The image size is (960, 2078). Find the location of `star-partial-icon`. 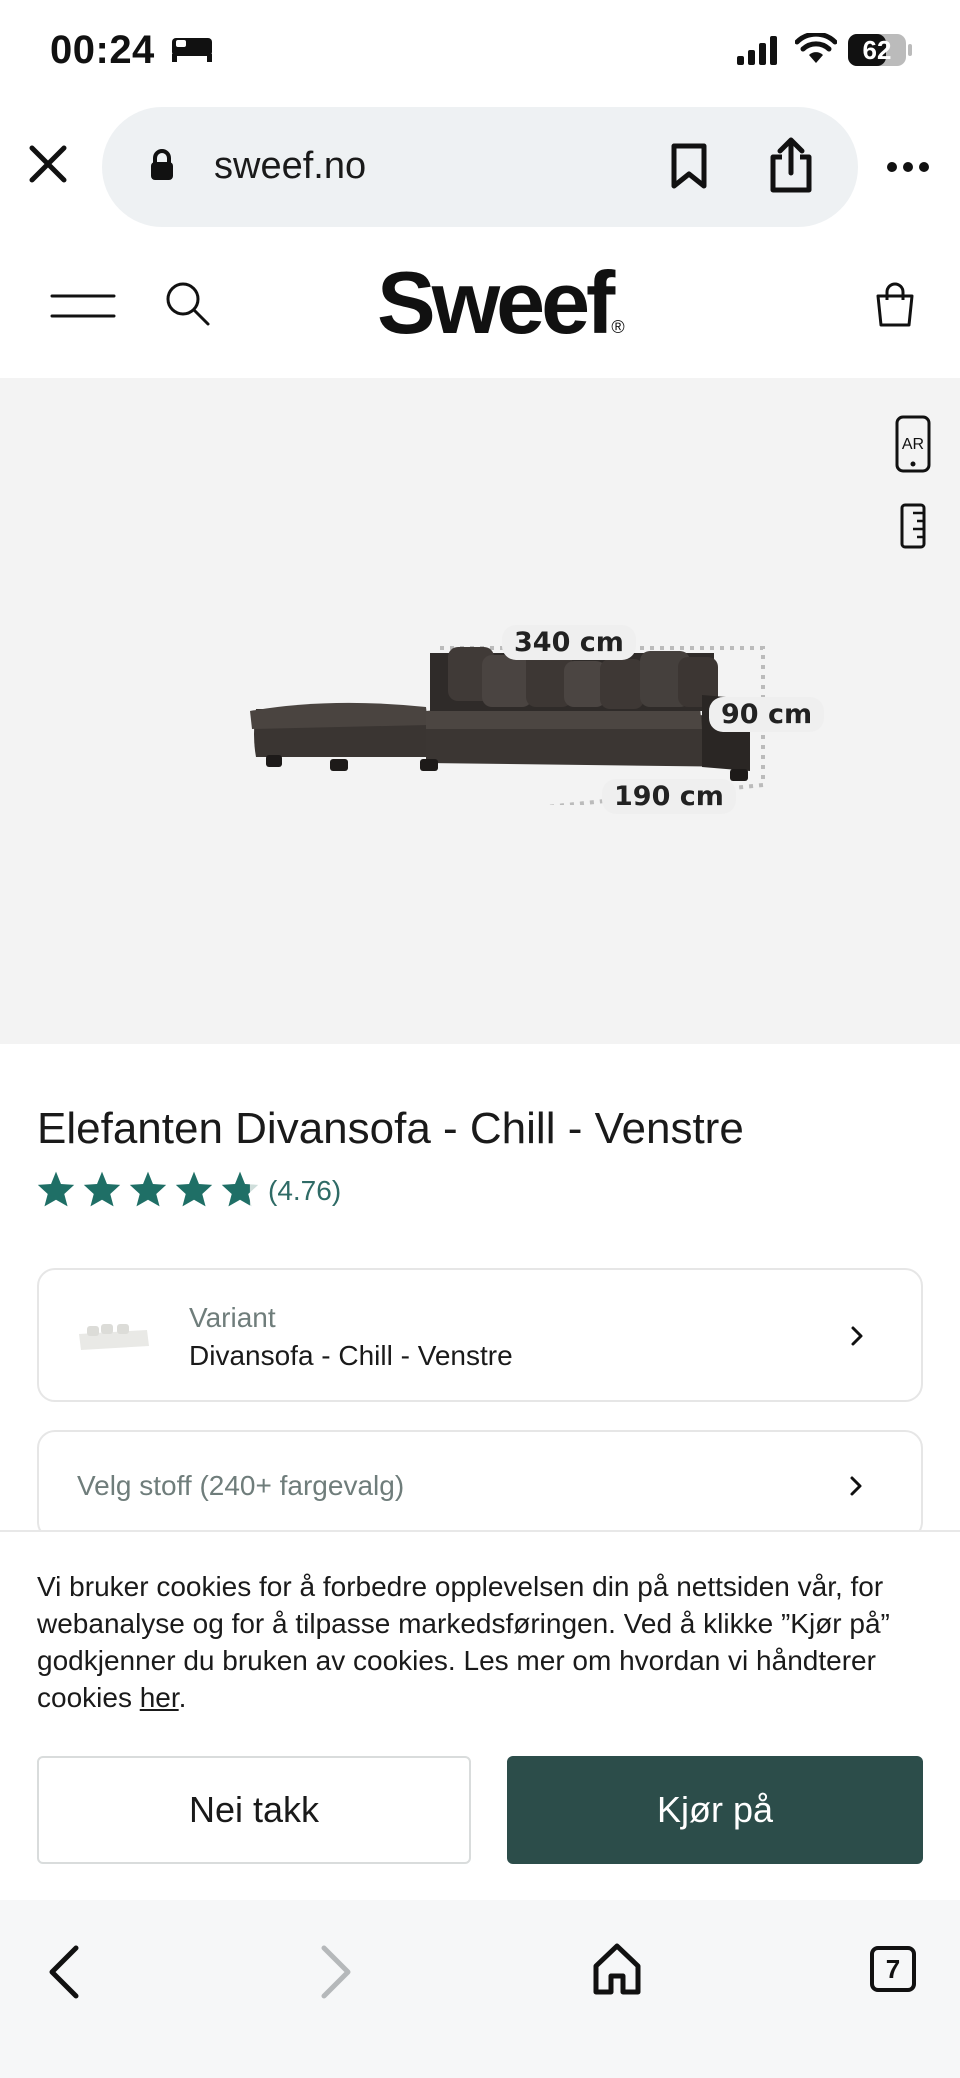

star-partial-icon is located at coordinates (240, 1189).